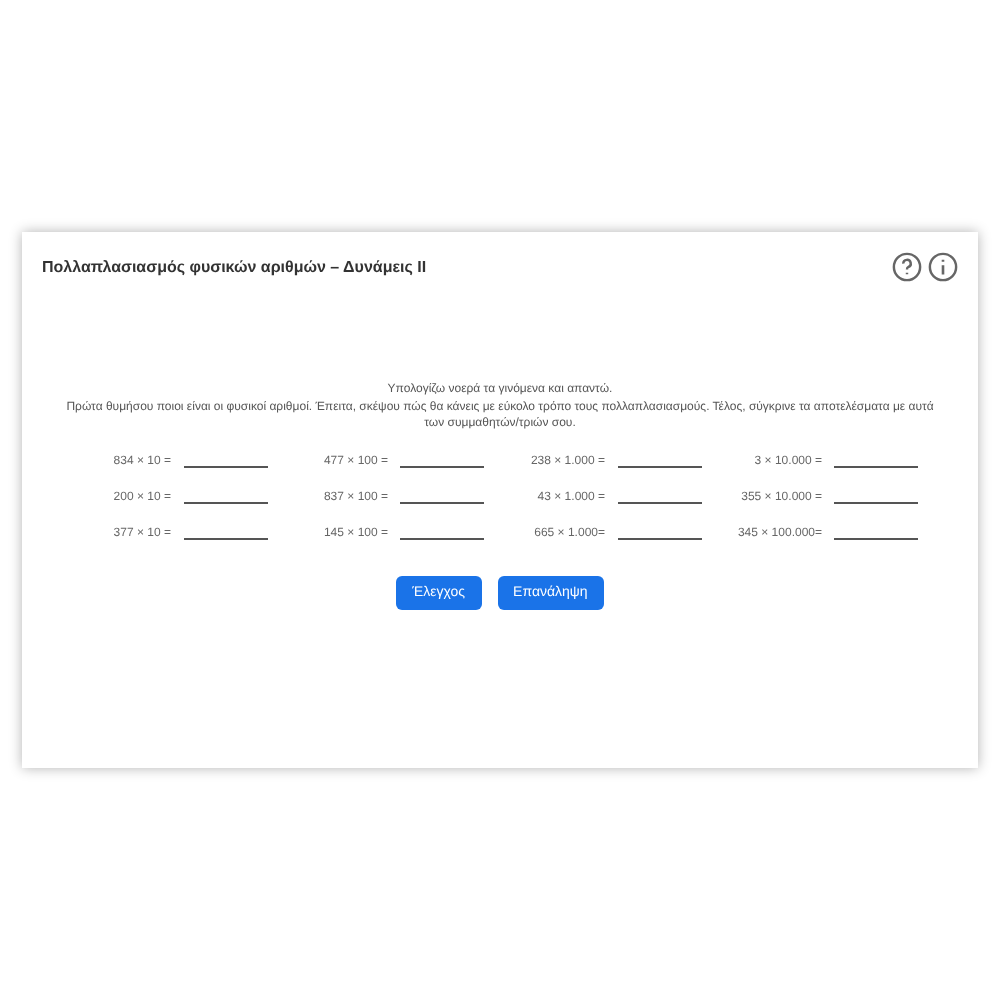 Image resolution: width=1000 pixels, height=1000 pixels. Describe the element at coordinates (943, 267) in the screenshot. I see `info-icon` at that location.